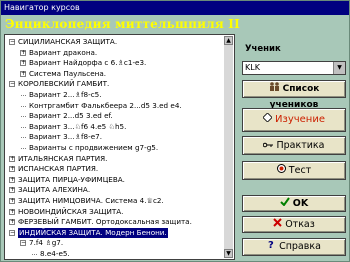  Describe the element at coordinates (78, 126) in the screenshot. I see `tree-item-label: Вариант 3...♘f6 4.e5 ♘h5.` at that location.